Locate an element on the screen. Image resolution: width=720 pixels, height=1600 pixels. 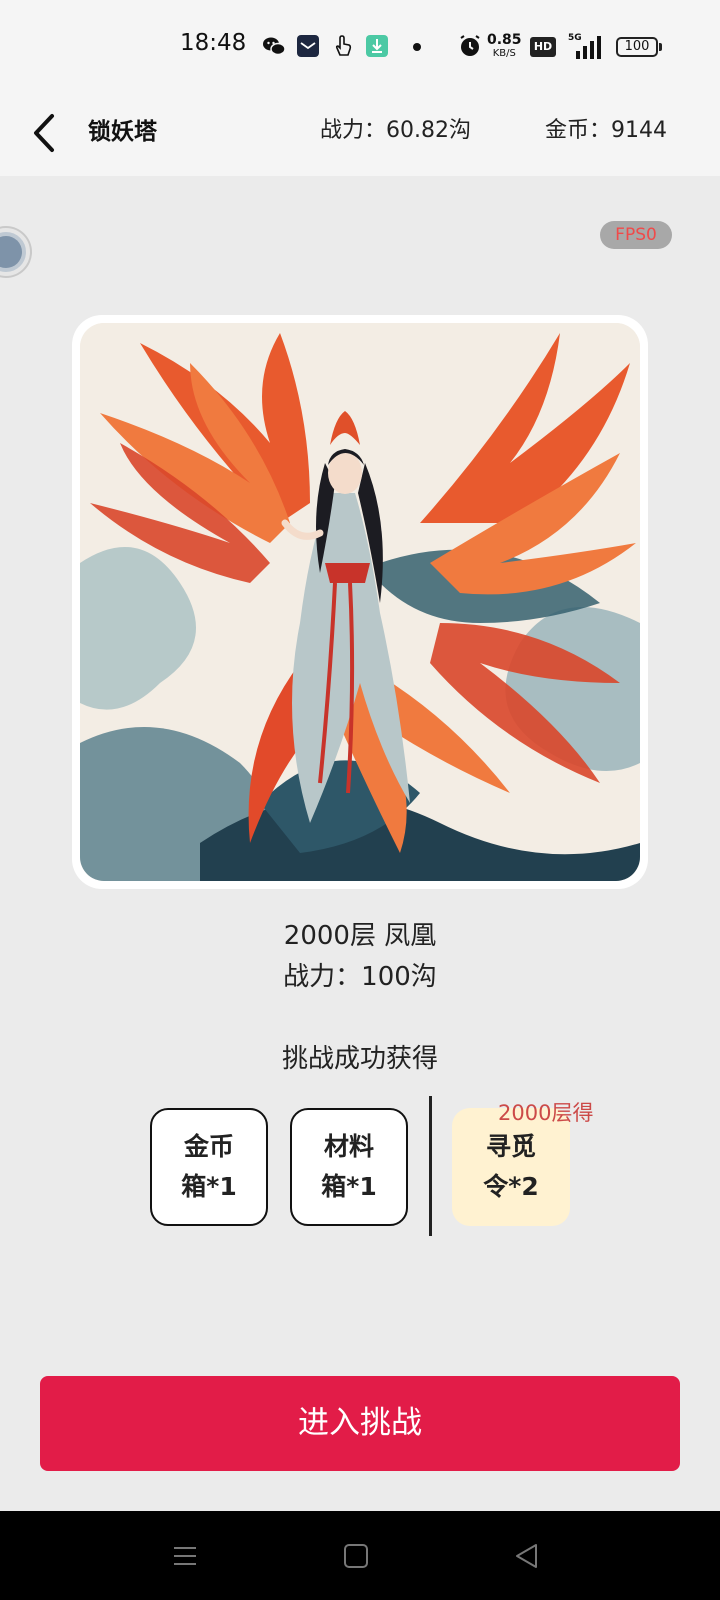
reward-heading: 挑战成功获得 is located at coordinates (359, 1059).